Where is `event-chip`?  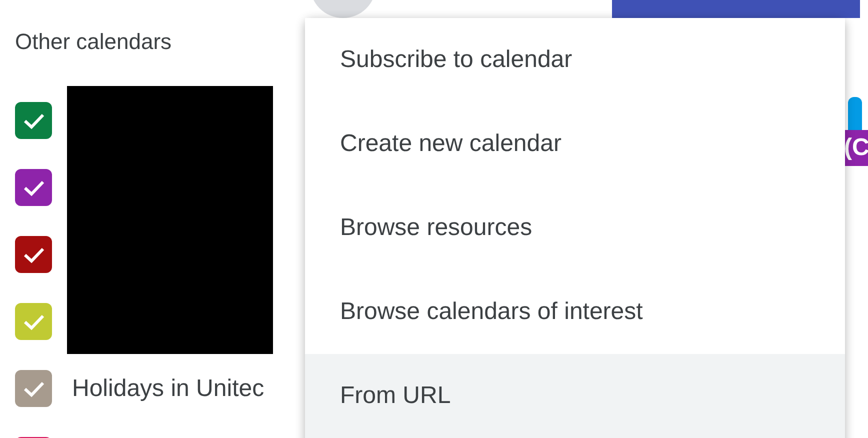
event-chip is located at coordinates (855, 114).